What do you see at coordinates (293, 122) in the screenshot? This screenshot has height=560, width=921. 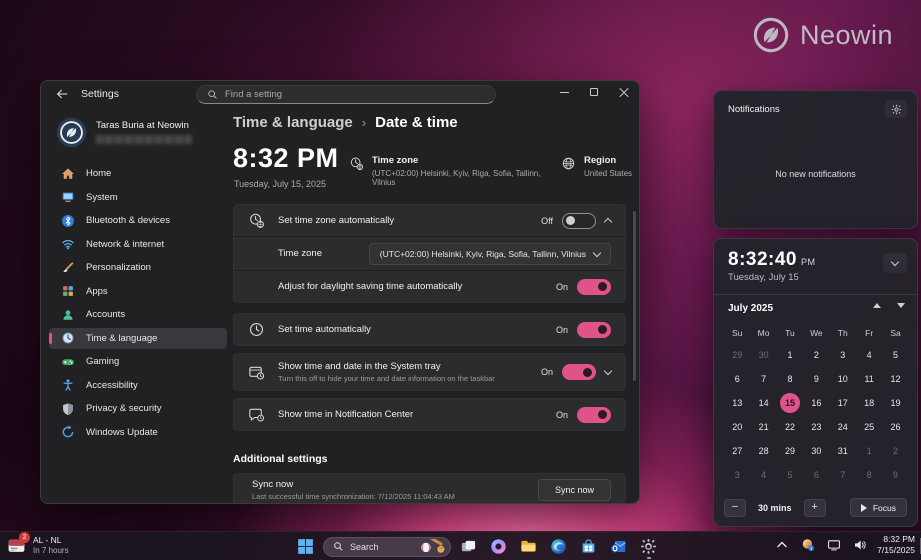 I see `breadcrumb-parent: Time & language` at bounding box center [293, 122].